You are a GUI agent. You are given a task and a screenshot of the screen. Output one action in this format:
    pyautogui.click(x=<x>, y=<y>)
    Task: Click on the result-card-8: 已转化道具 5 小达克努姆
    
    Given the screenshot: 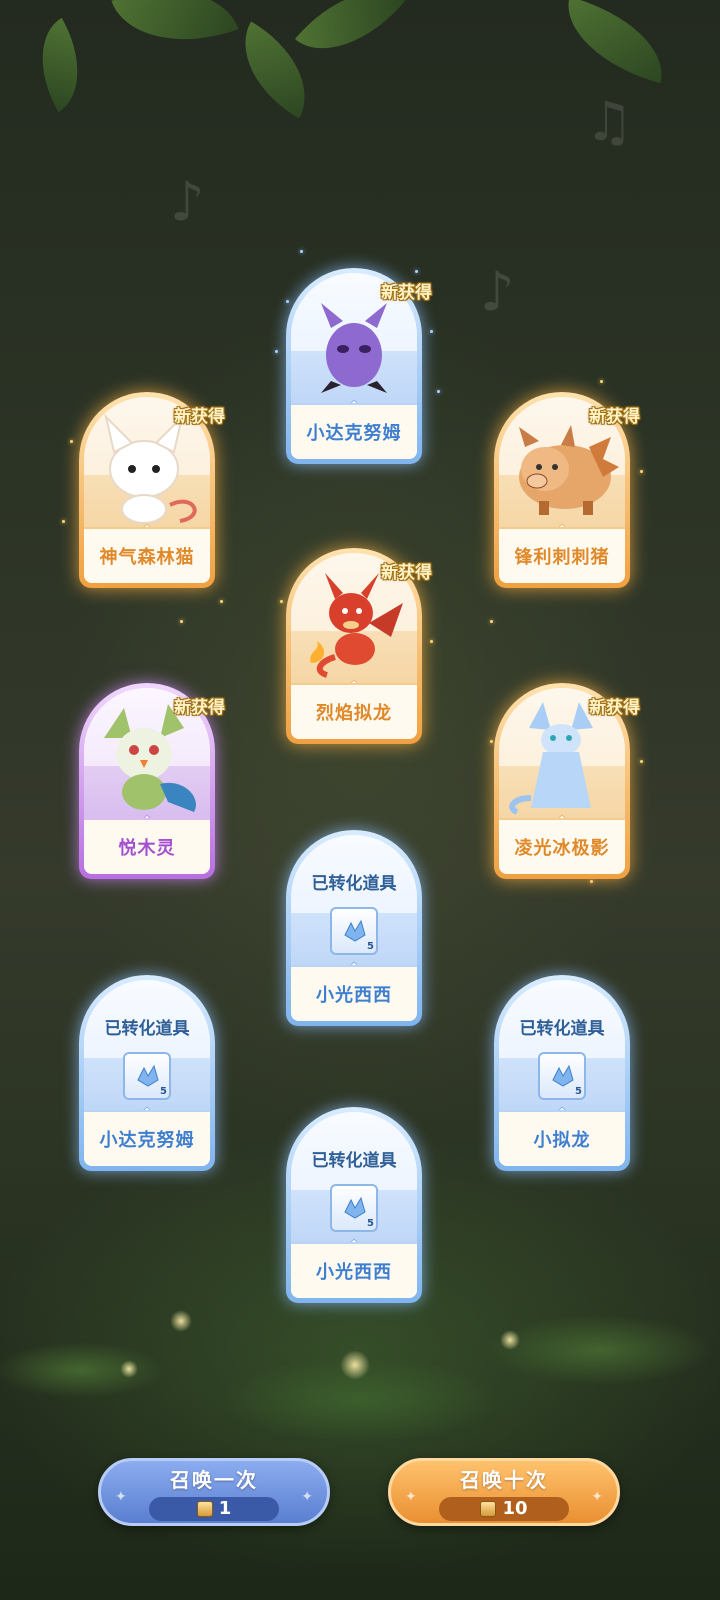 What is the action you would take?
    pyautogui.click(x=147, y=1073)
    